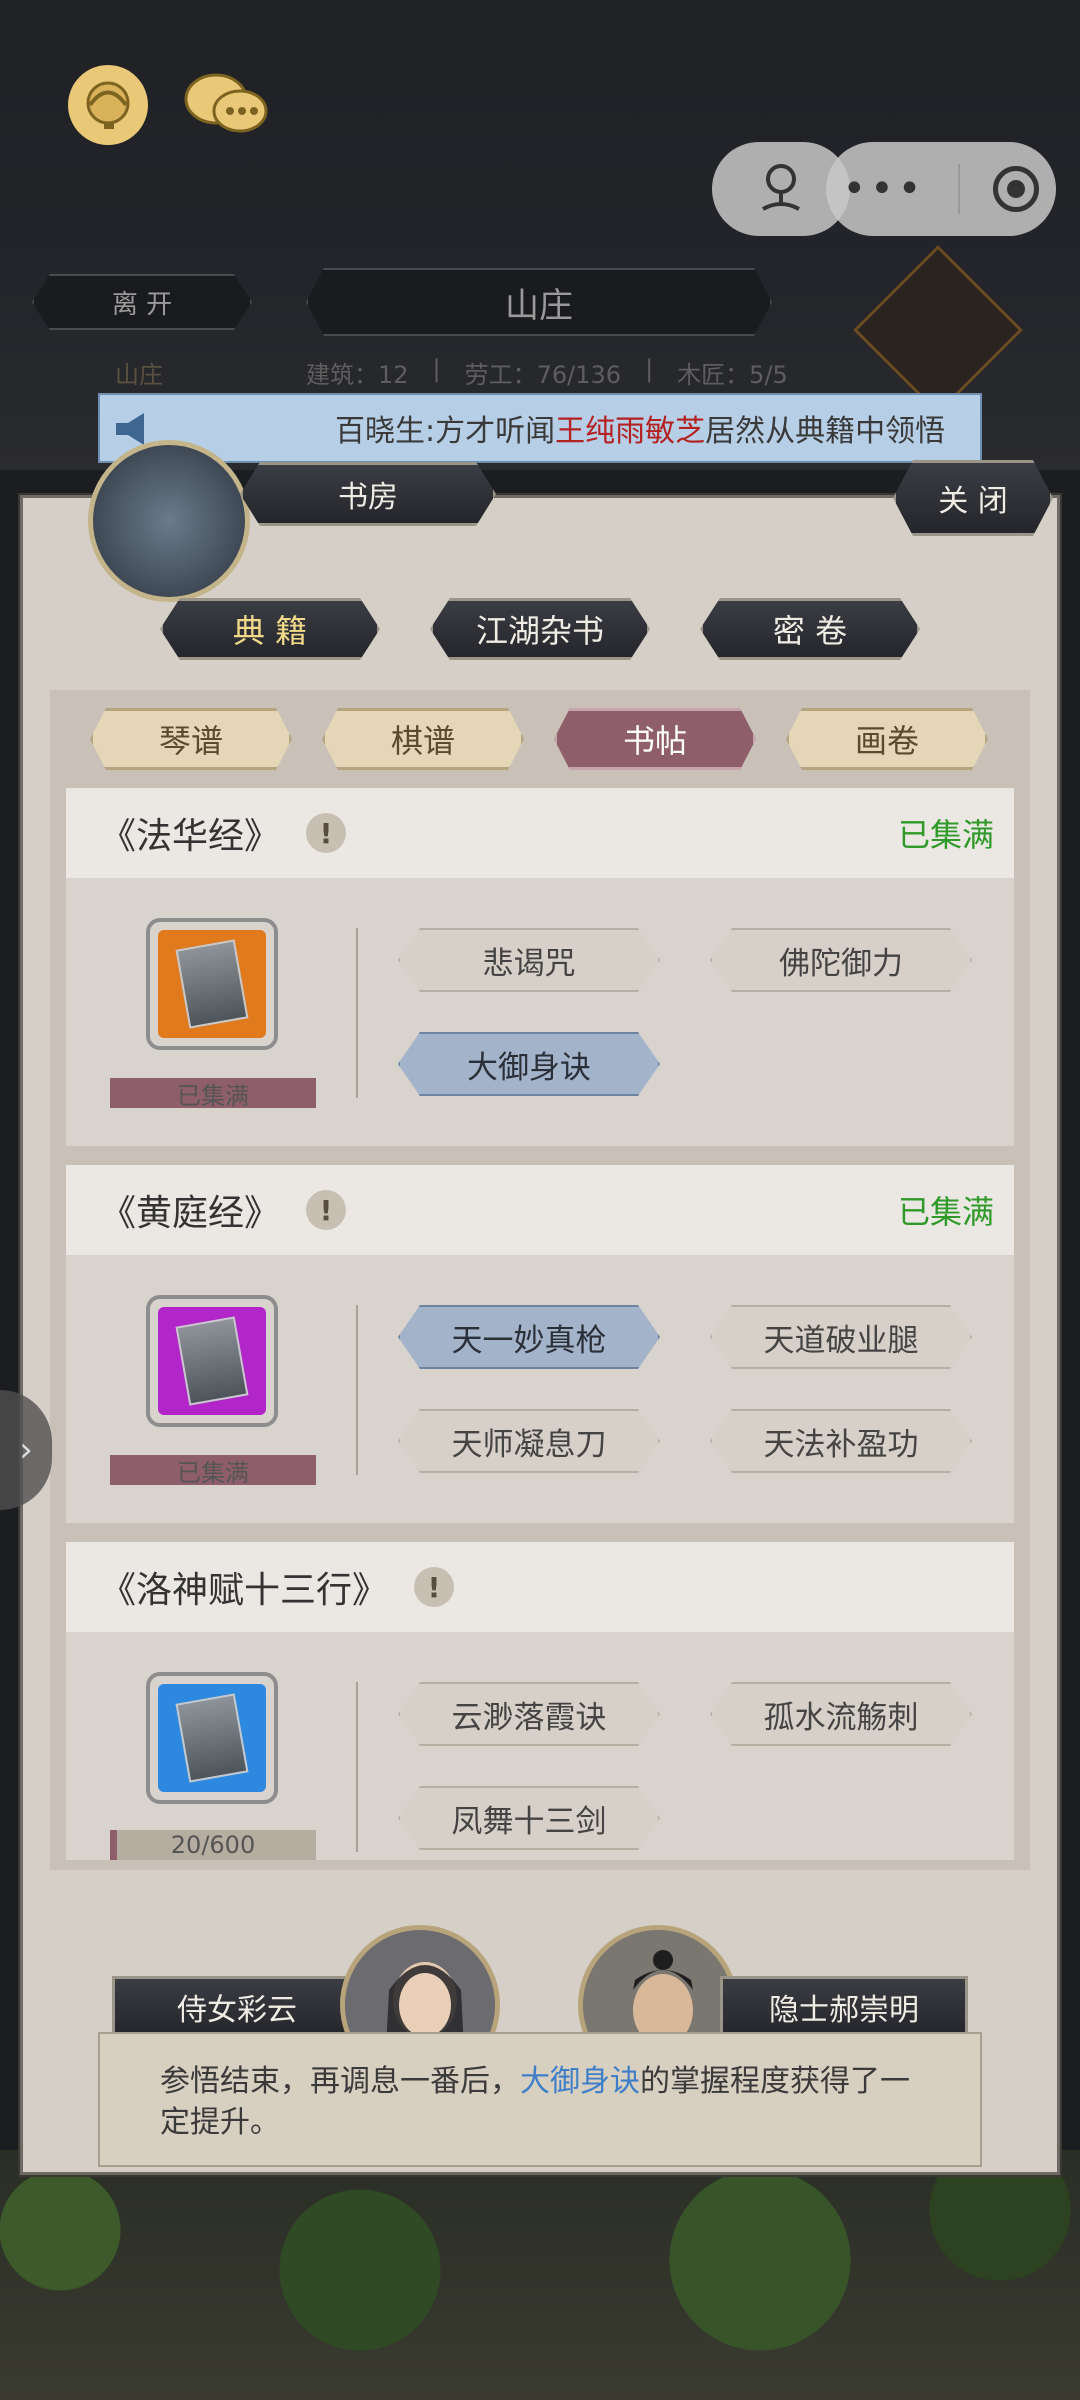 The width and height of the screenshot is (1080, 2400). Describe the element at coordinates (973, 498) in the screenshot. I see `close-button: 关 闭` at that location.